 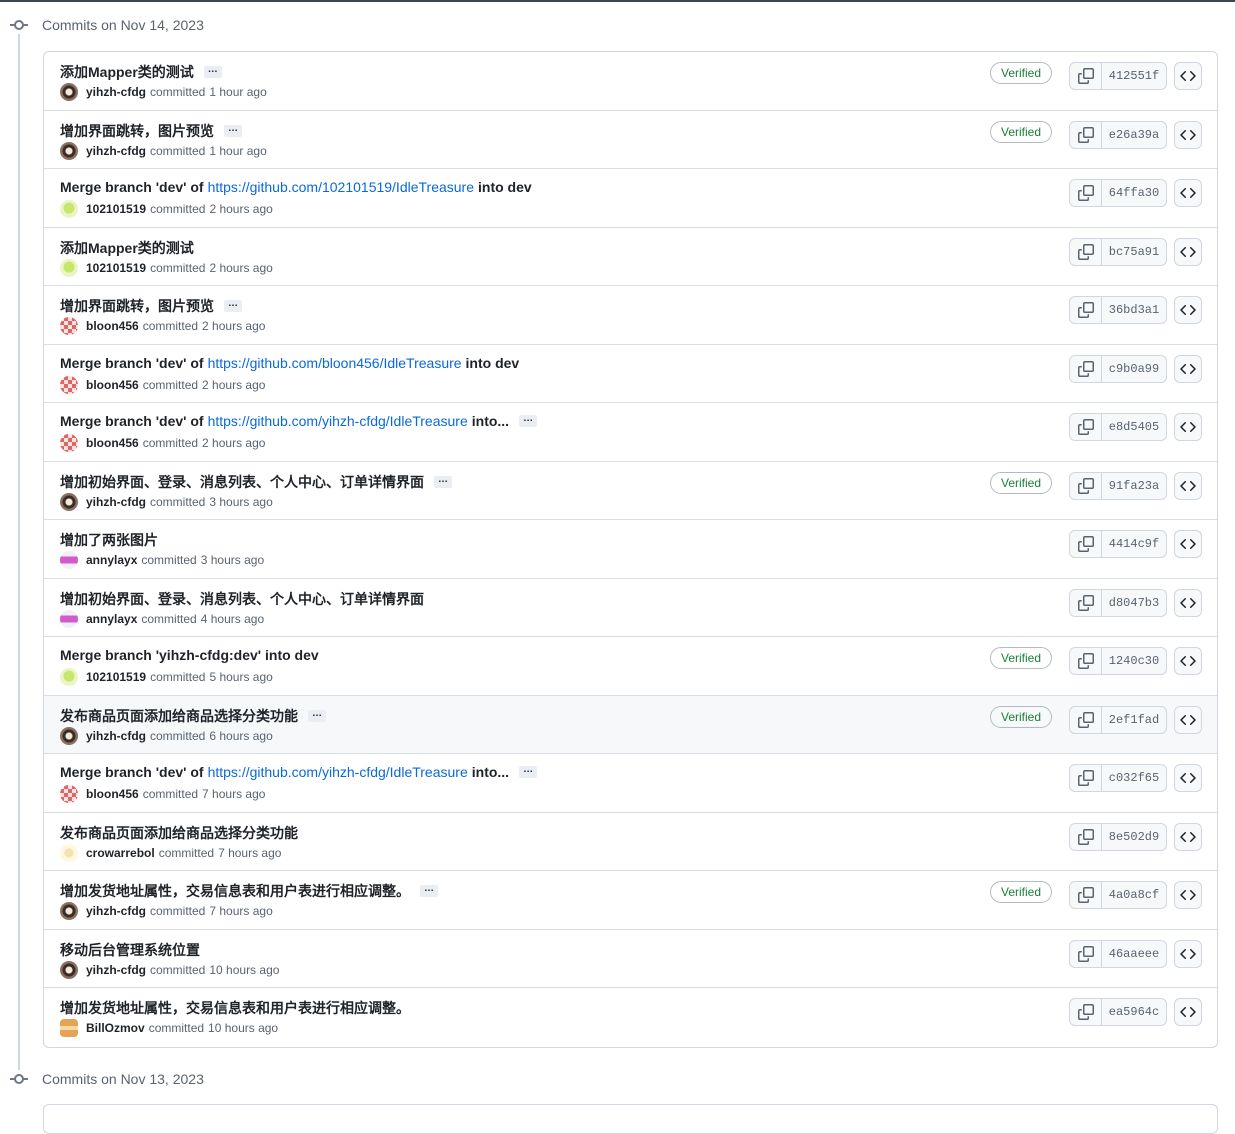 What do you see at coordinates (109, 540) in the screenshot?
I see `commit-message-link: 增加了两张图片` at bounding box center [109, 540].